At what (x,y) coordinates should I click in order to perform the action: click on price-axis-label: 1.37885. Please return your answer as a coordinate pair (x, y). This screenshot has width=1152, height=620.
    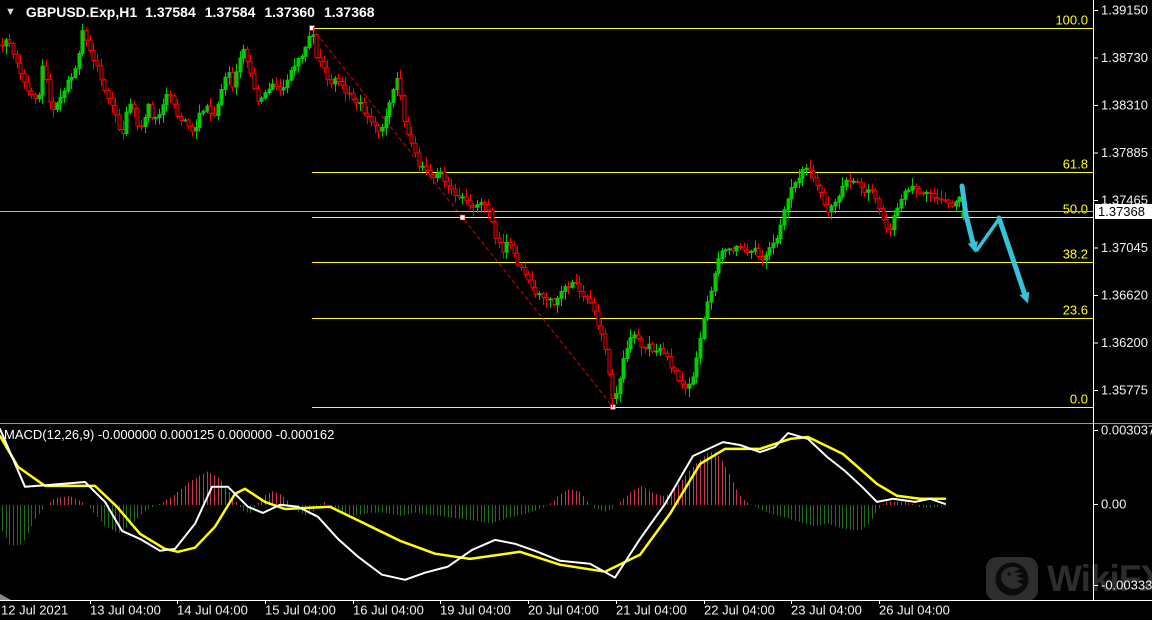
    Looking at the image, I should click on (1124, 152).